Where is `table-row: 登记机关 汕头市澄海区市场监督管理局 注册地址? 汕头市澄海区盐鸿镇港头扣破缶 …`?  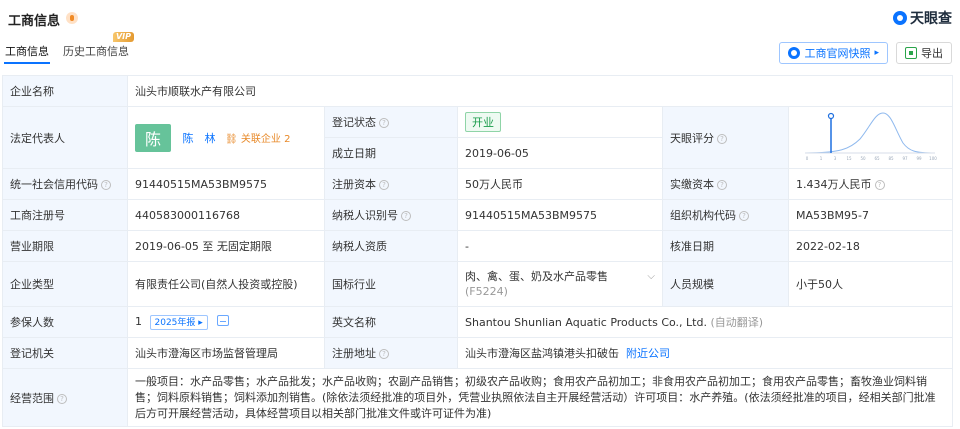 table-row: 登记机关 汕头市澄海区市场监督管理局 注册地址? 汕头市澄海区盐鸿镇港头扣破缶 … is located at coordinates (478, 353).